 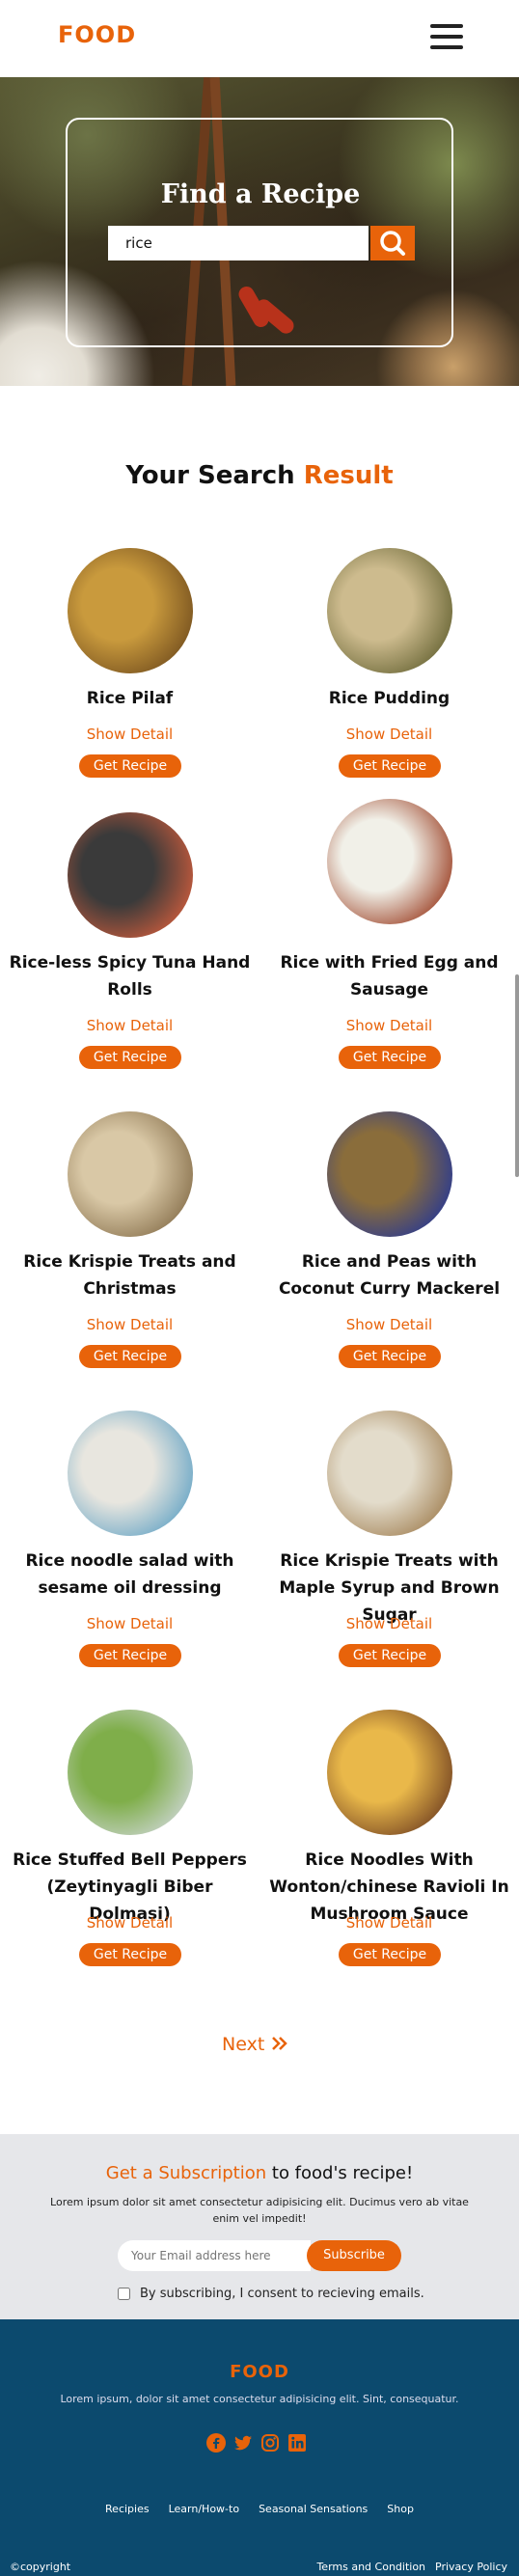 I want to click on recipe-title: Rice Pudding, so click(x=389, y=699).